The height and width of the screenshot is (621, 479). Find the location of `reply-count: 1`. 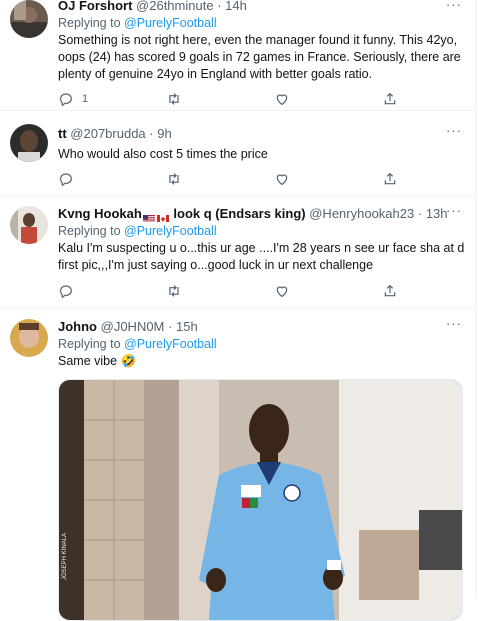

reply-count: 1 is located at coordinates (85, 99).